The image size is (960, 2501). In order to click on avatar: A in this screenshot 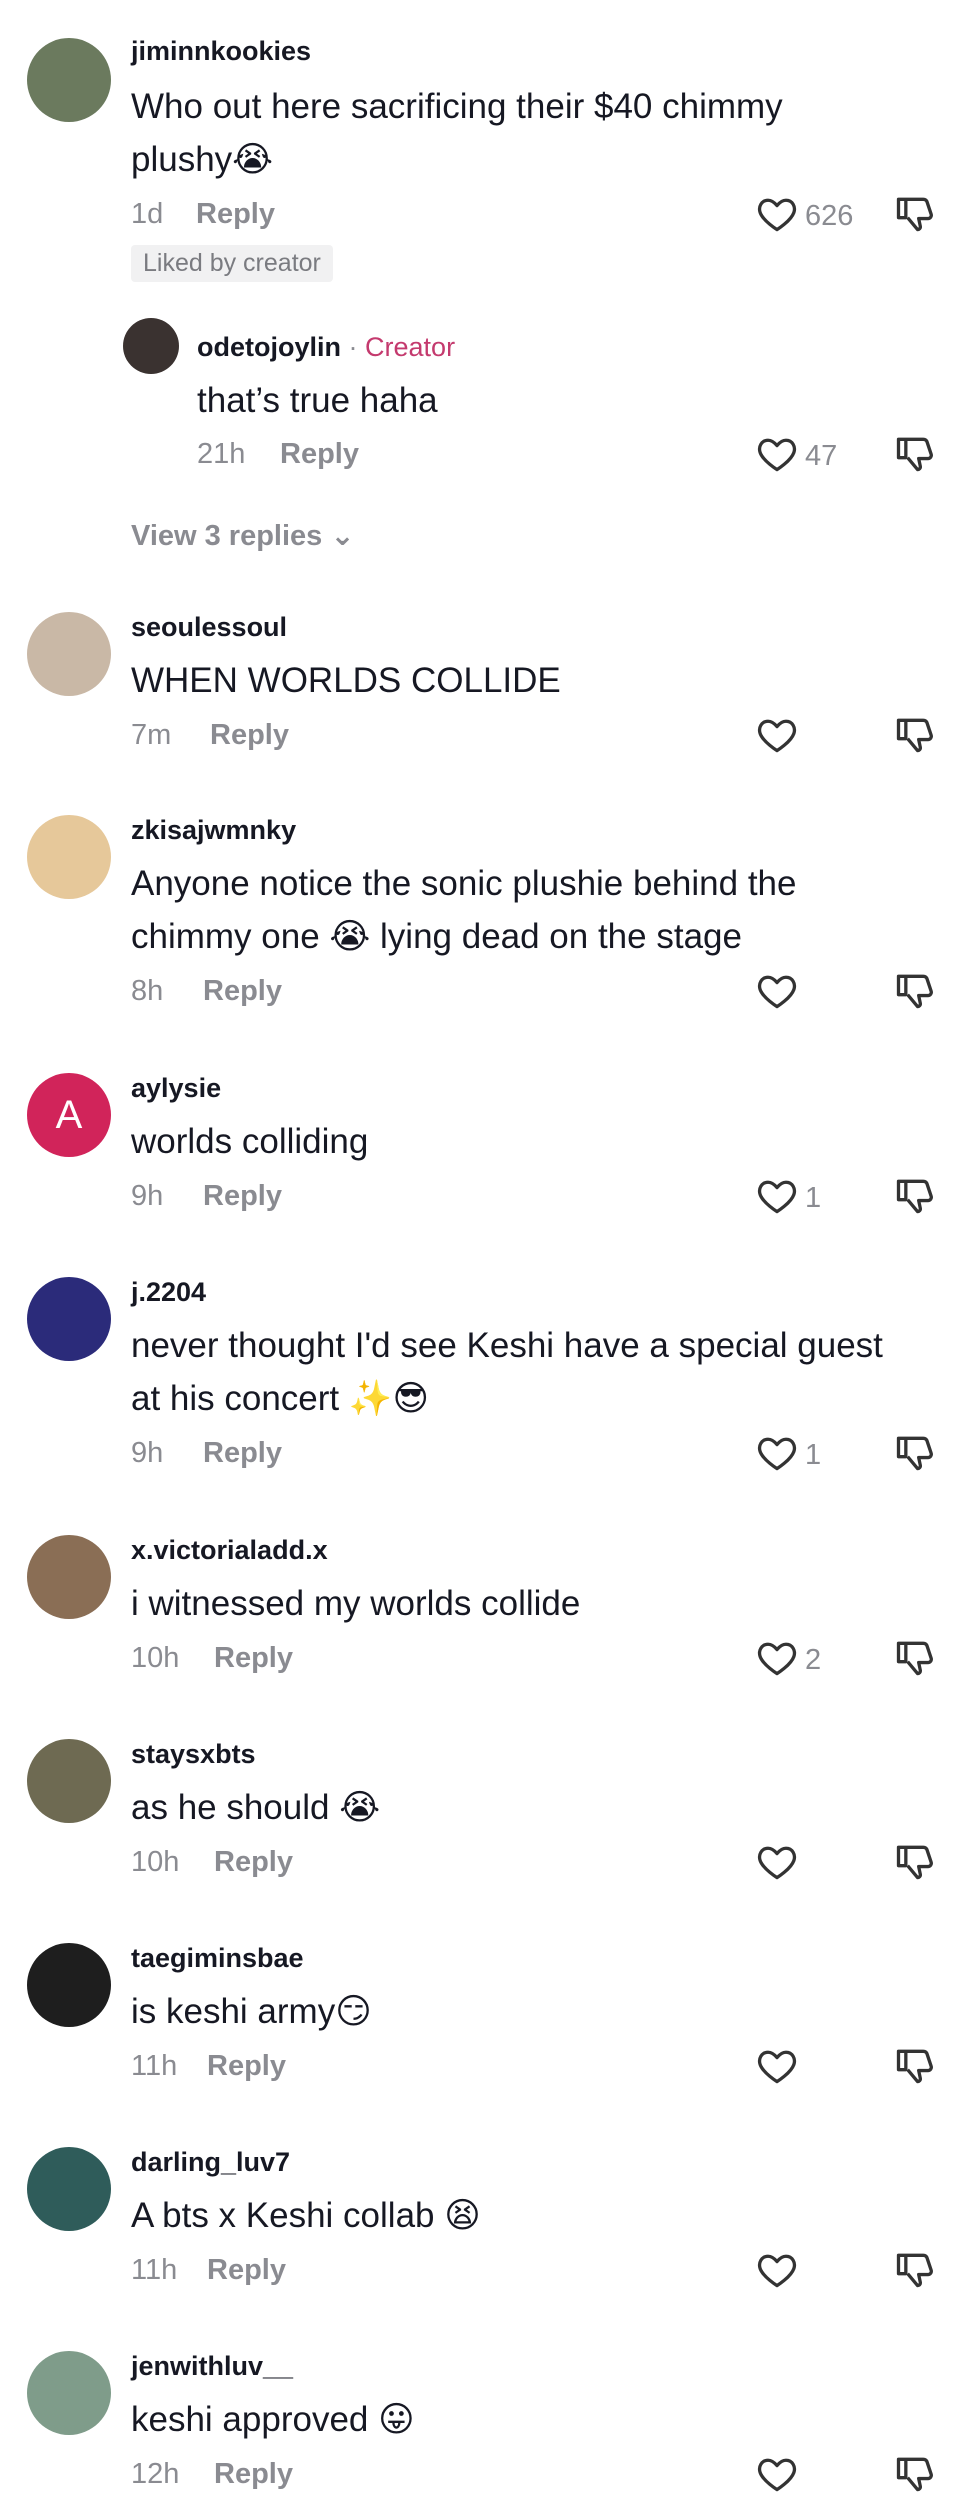, I will do `click(69, 1115)`.